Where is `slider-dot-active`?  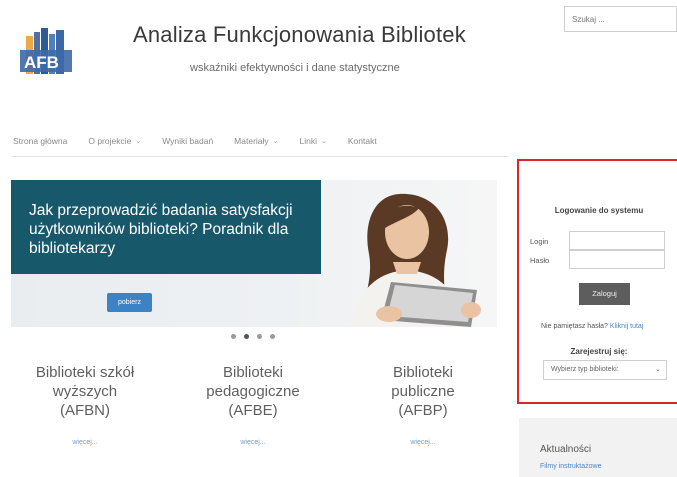
slider-dot-active is located at coordinates (246, 336).